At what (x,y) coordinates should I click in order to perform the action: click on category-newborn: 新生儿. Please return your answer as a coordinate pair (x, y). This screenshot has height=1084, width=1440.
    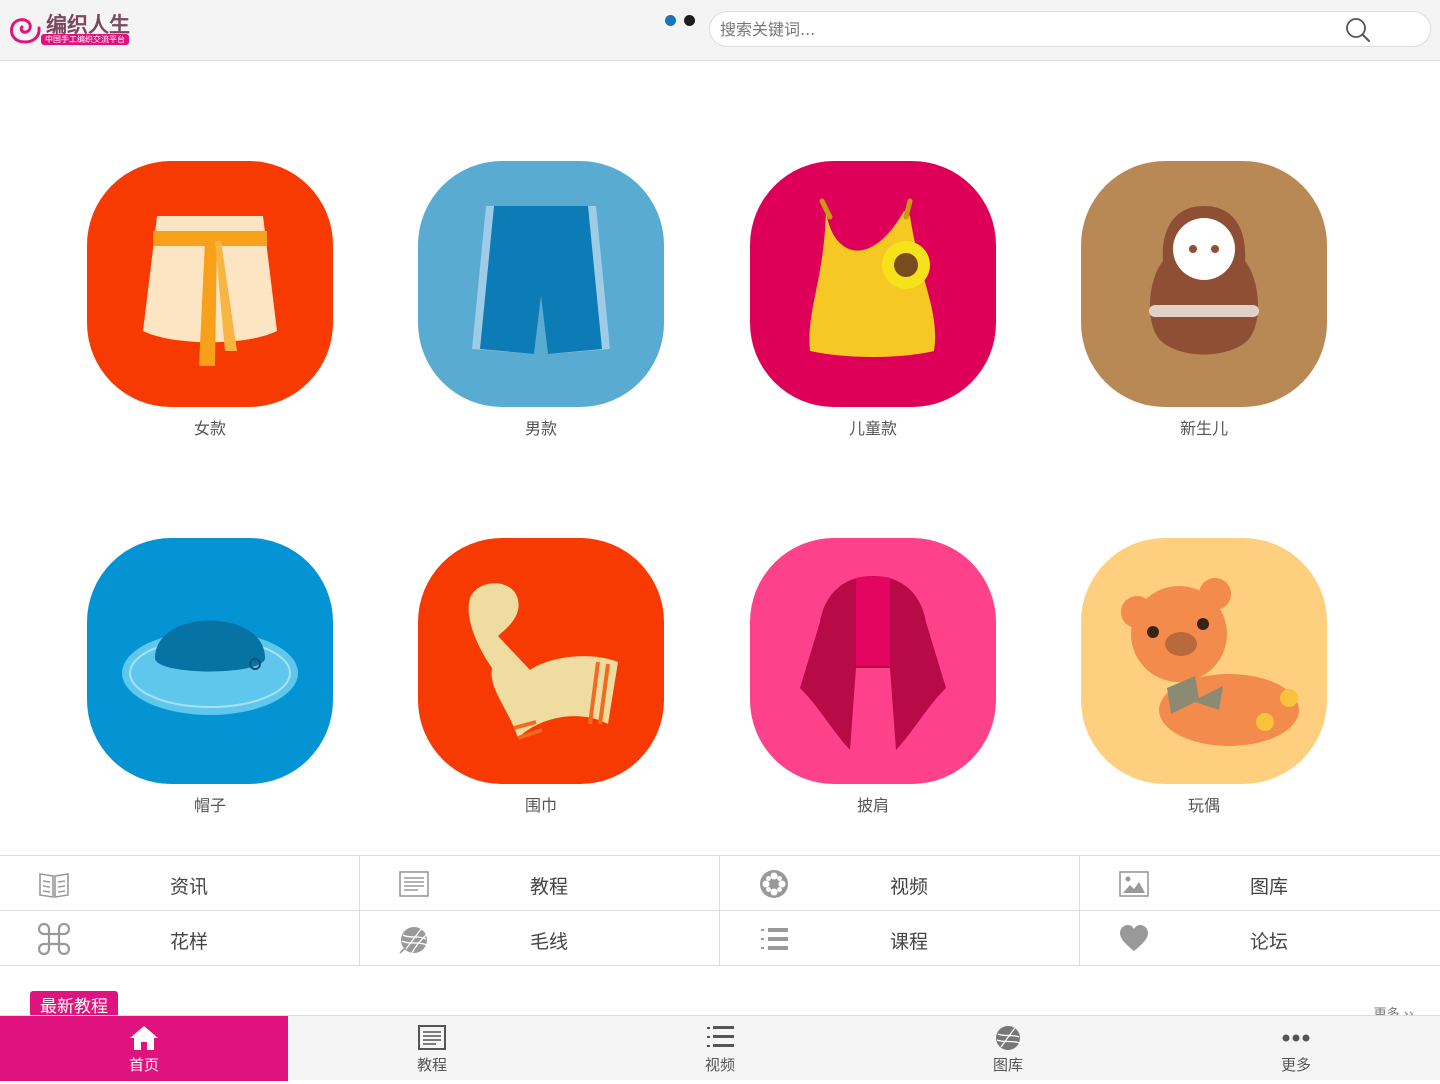
    Looking at the image, I should click on (1204, 306).